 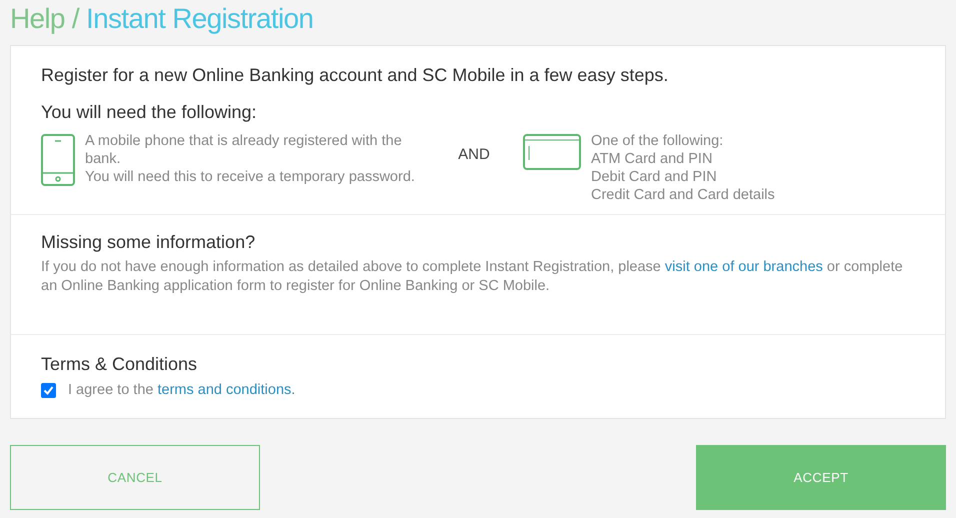 I want to click on page-title: Instant Registration, so click(x=200, y=18).